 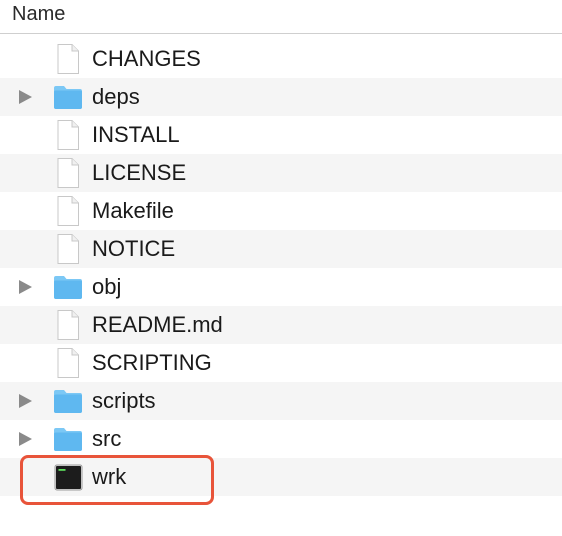 What do you see at coordinates (281, 439) in the screenshot?
I see `file-row: src` at bounding box center [281, 439].